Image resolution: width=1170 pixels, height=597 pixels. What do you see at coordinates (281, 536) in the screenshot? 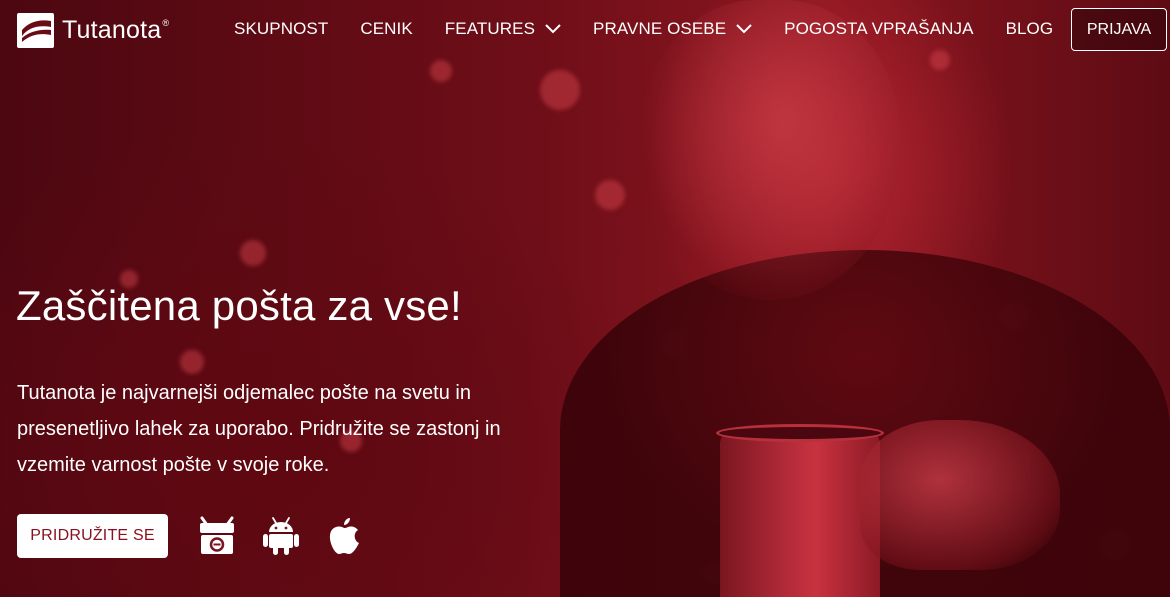
I see `android-icon` at bounding box center [281, 536].